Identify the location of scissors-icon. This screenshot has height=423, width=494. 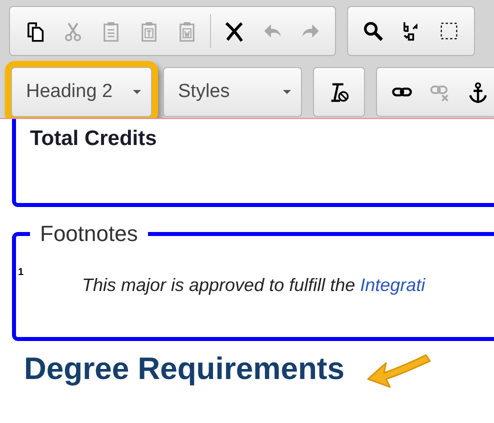
(73, 31).